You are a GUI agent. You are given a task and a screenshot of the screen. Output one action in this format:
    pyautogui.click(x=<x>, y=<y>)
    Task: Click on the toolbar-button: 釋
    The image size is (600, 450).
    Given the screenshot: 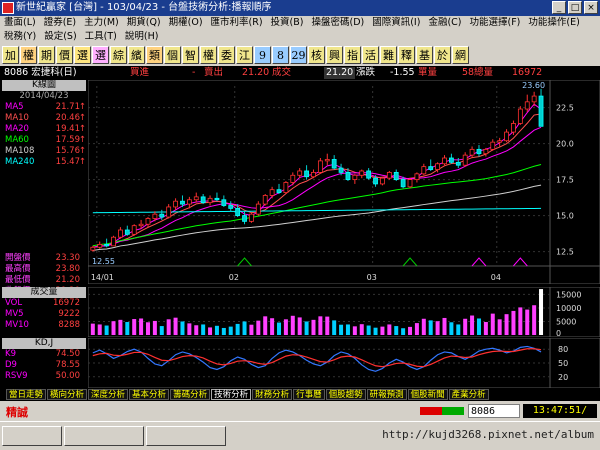 What is the action you would take?
    pyautogui.click(x=406, y=55)
    